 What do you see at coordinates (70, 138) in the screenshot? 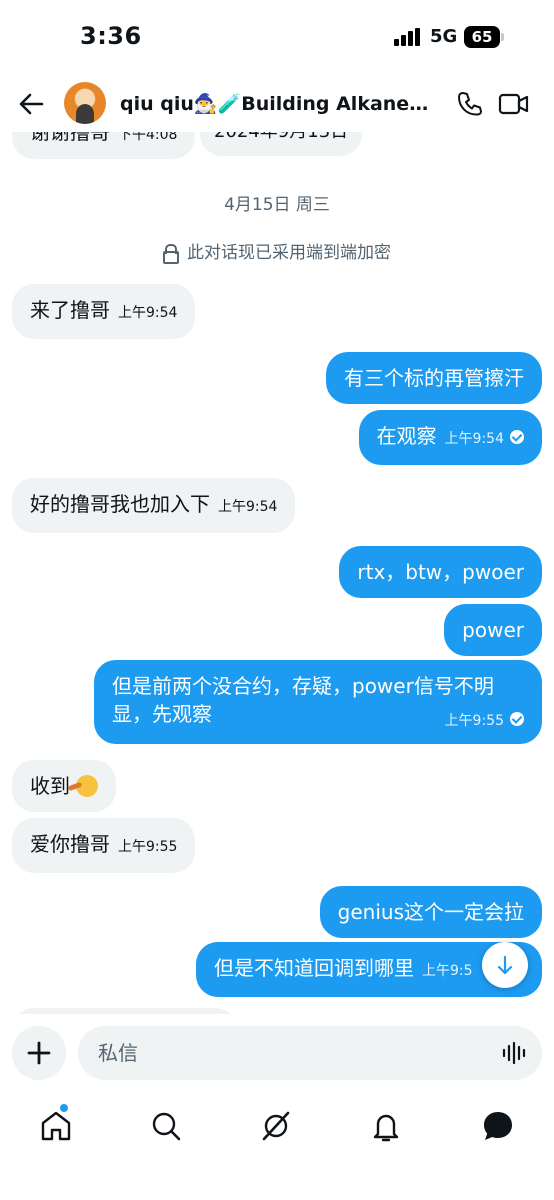
I see `message-text: 谢谢撸哥` at bounding box center [70, 138].